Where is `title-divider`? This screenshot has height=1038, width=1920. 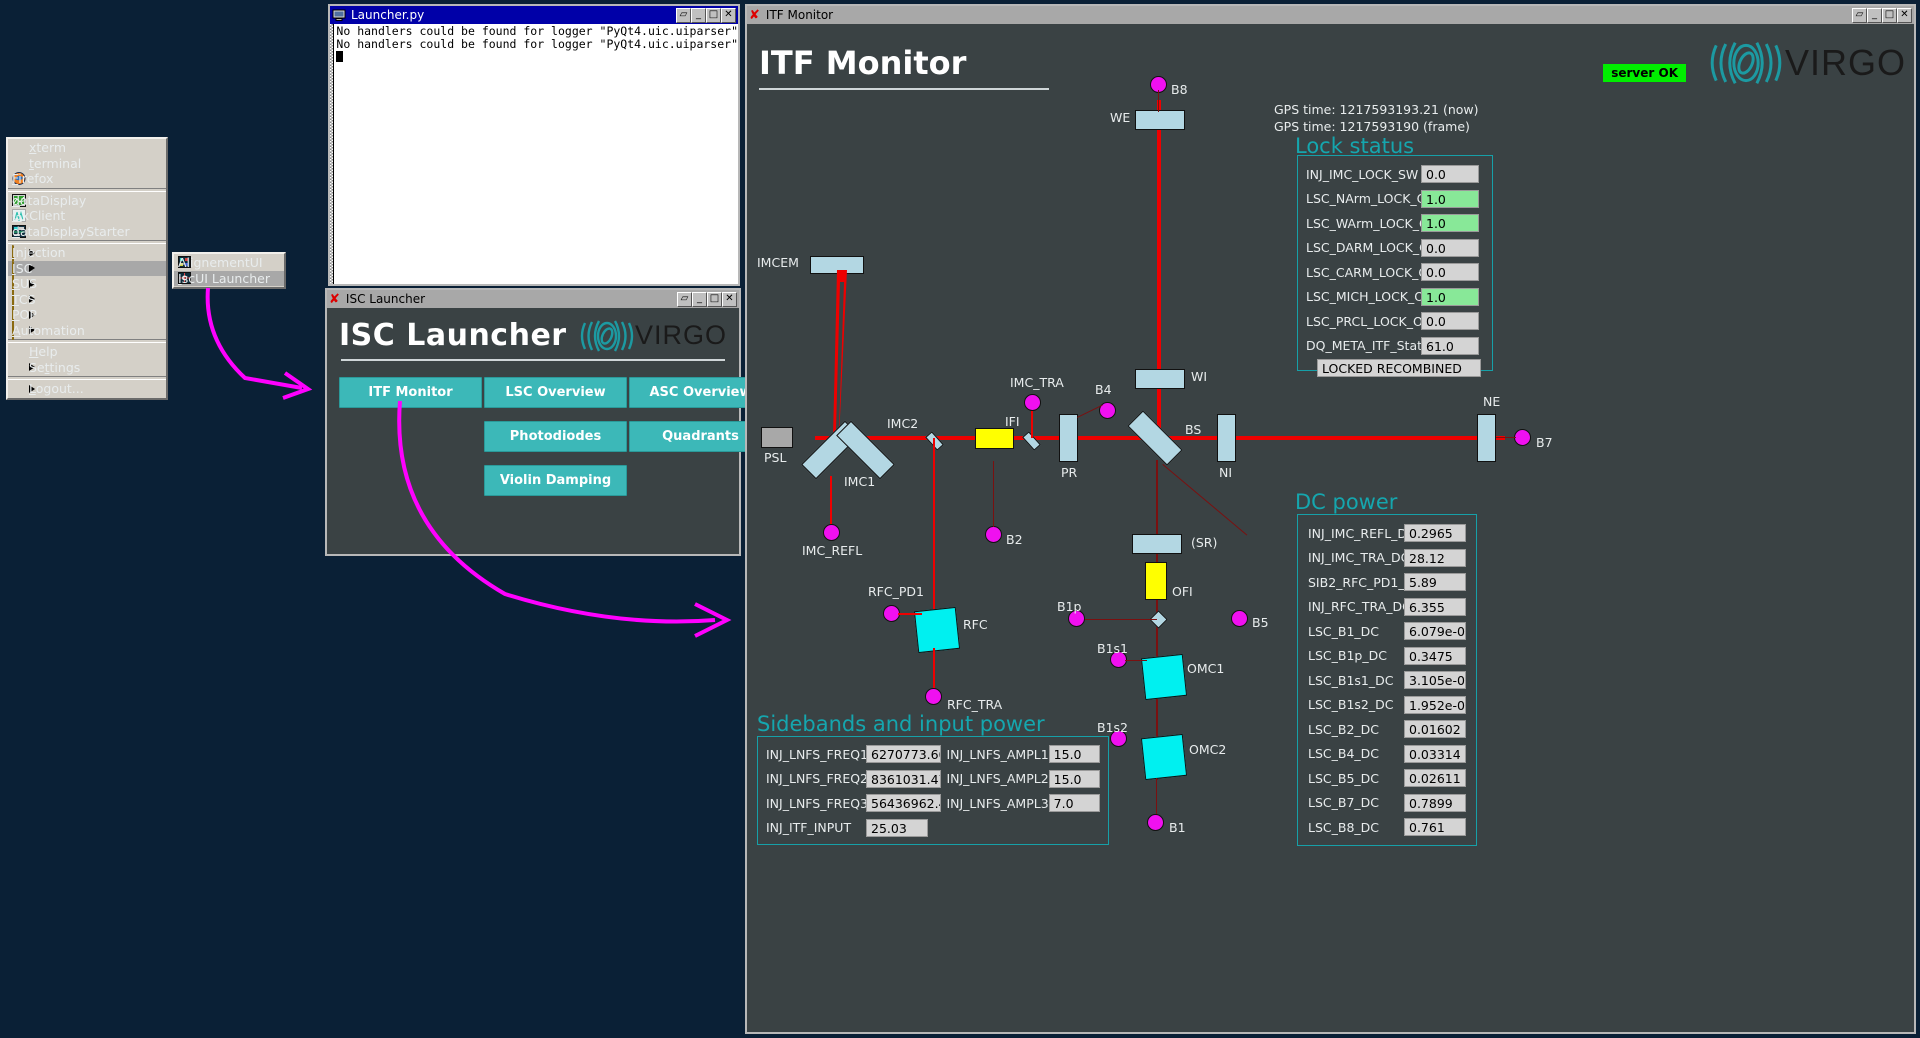
title-divider is located at coordinates (904, 89).